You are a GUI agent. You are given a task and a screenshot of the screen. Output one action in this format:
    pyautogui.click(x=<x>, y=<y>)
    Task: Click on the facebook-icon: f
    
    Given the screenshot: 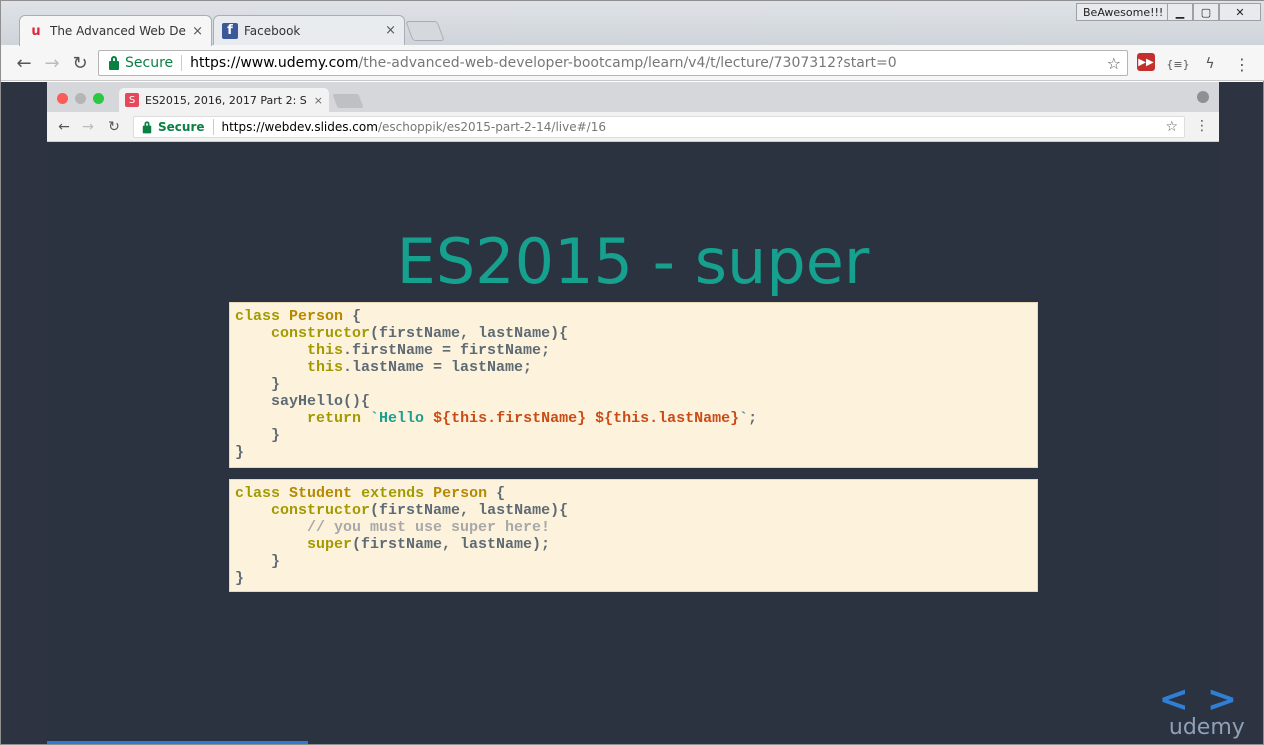 What is the action you would take?
    pyautogui.click(x=230, y=30)
    